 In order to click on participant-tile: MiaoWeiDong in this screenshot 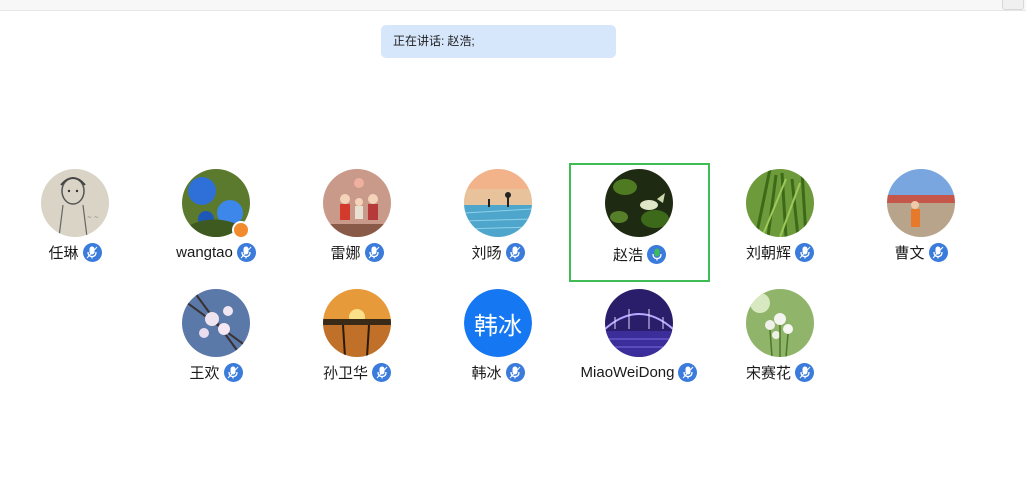, I will do `click(639, 340)`.